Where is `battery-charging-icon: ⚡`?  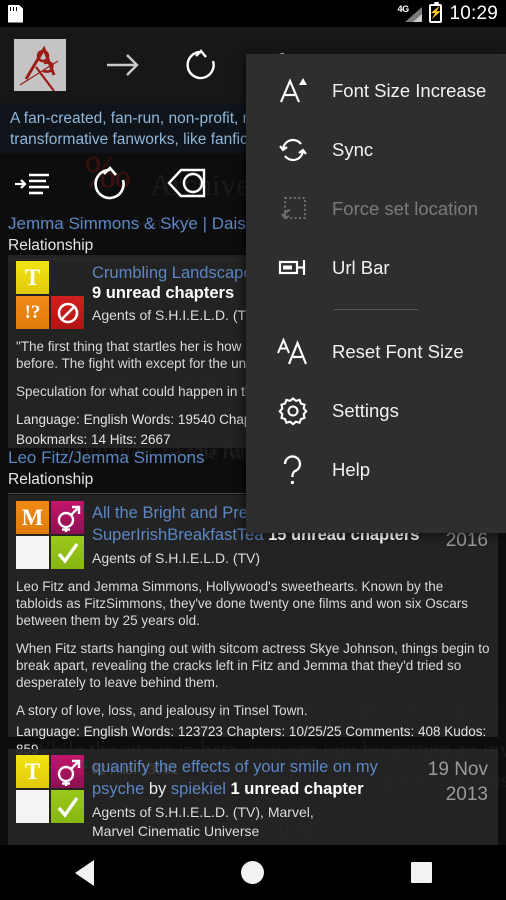
battery-charging-icon: ⚡ is located at coordinates (436, 12).